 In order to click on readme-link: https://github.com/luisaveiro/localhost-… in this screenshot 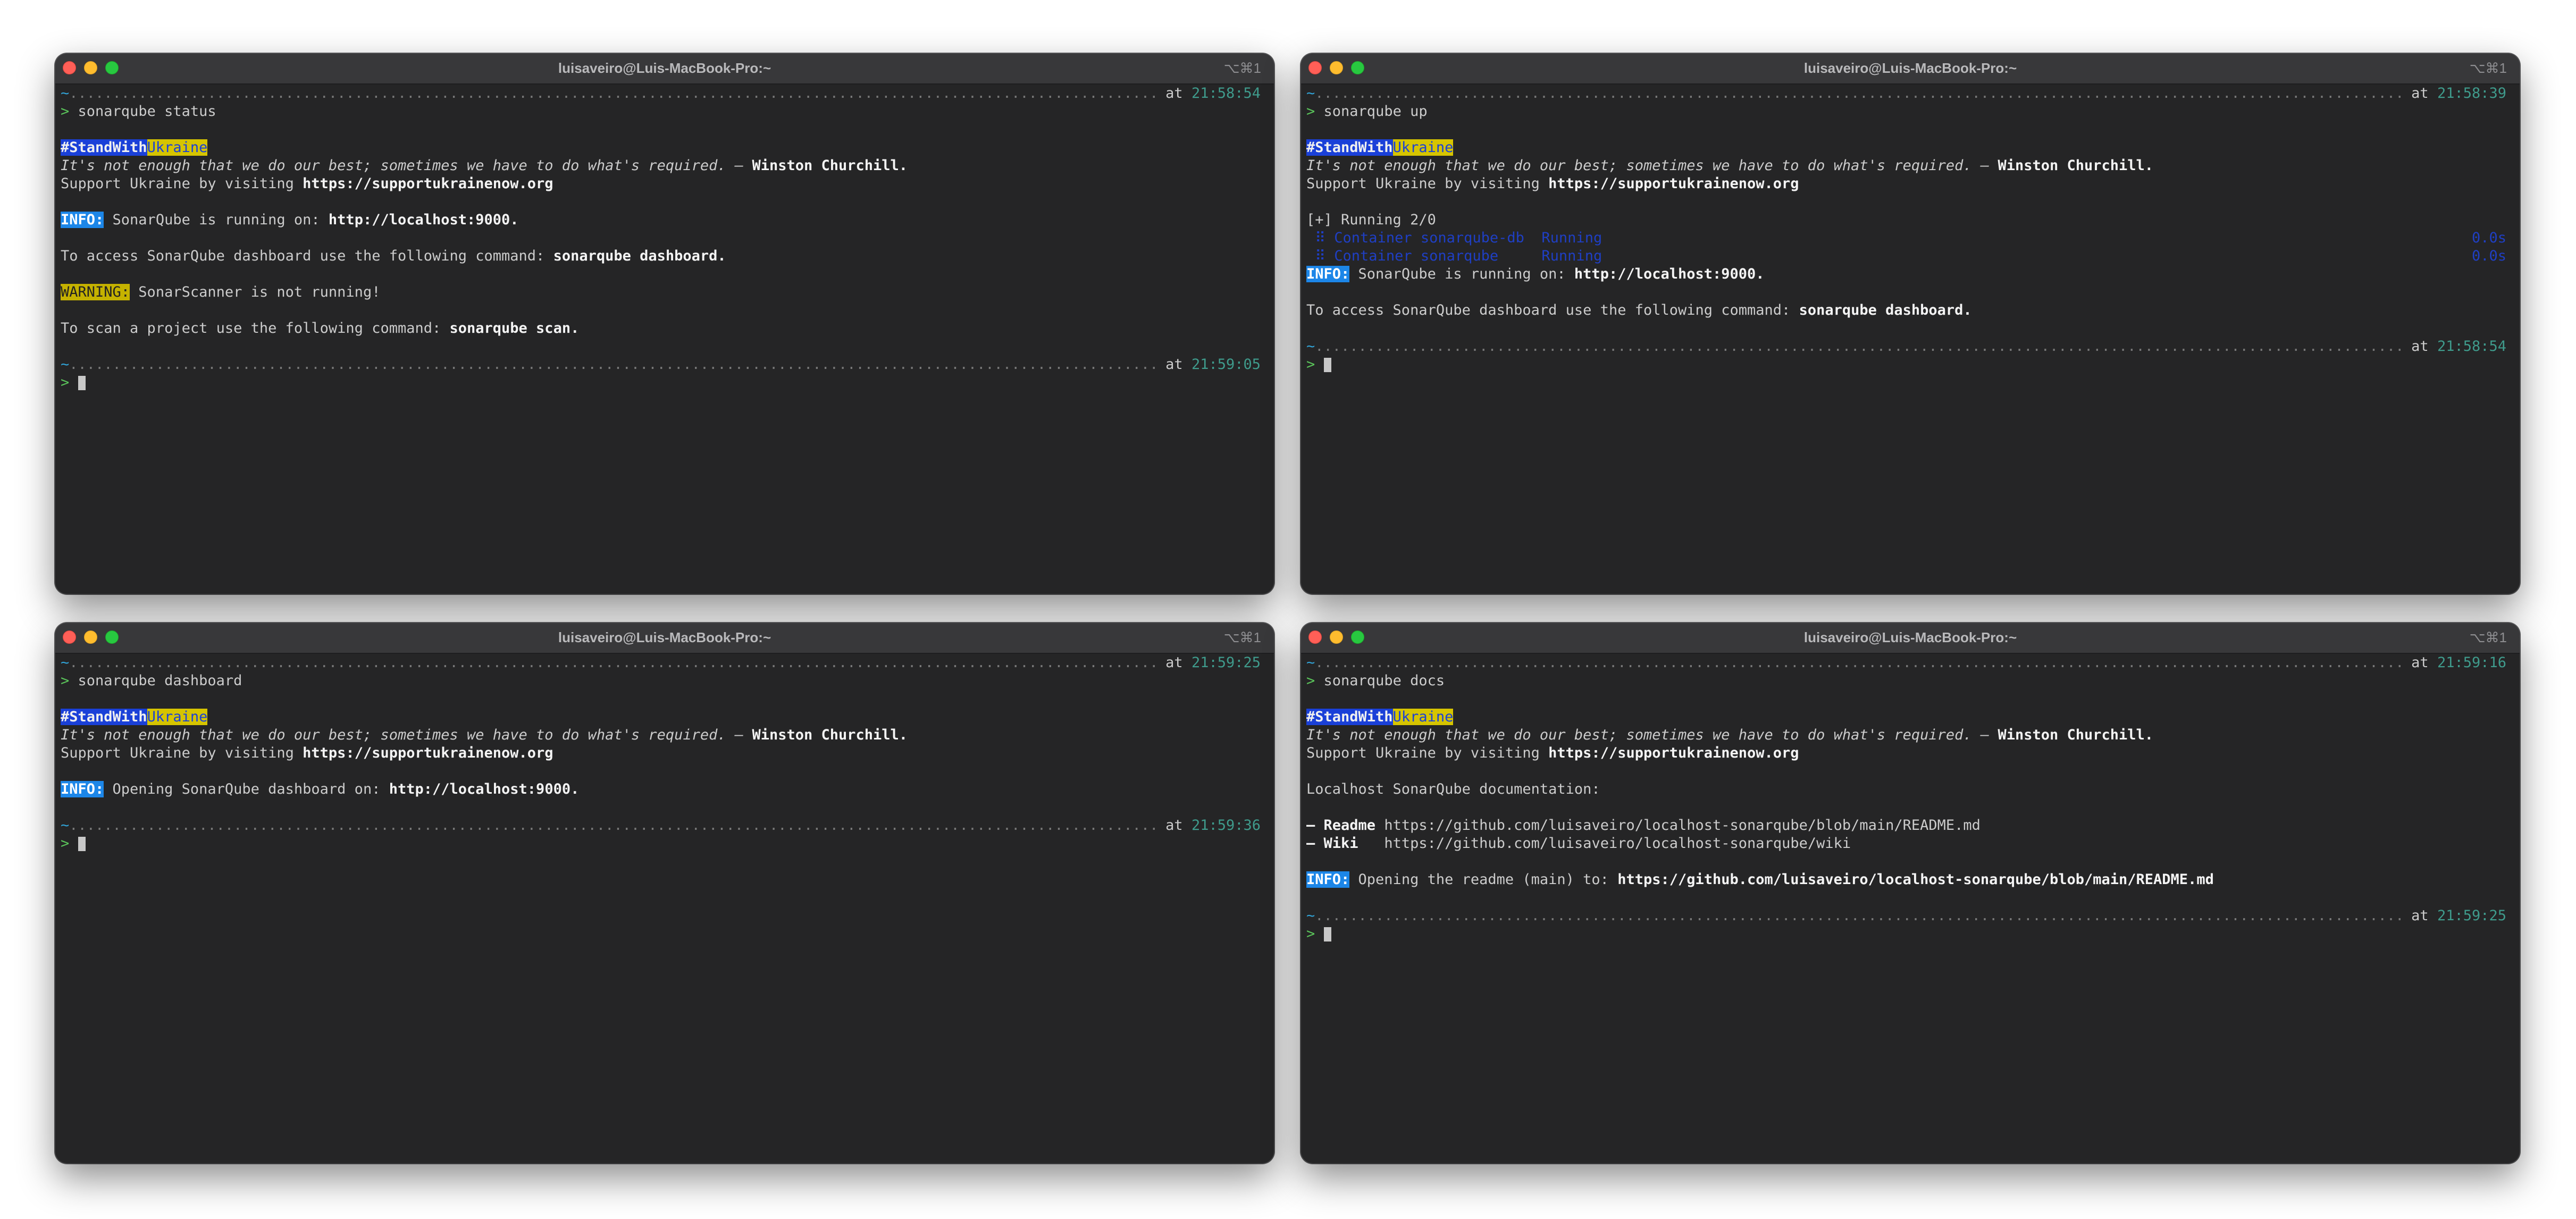, I will do `click(1682, 825)`.